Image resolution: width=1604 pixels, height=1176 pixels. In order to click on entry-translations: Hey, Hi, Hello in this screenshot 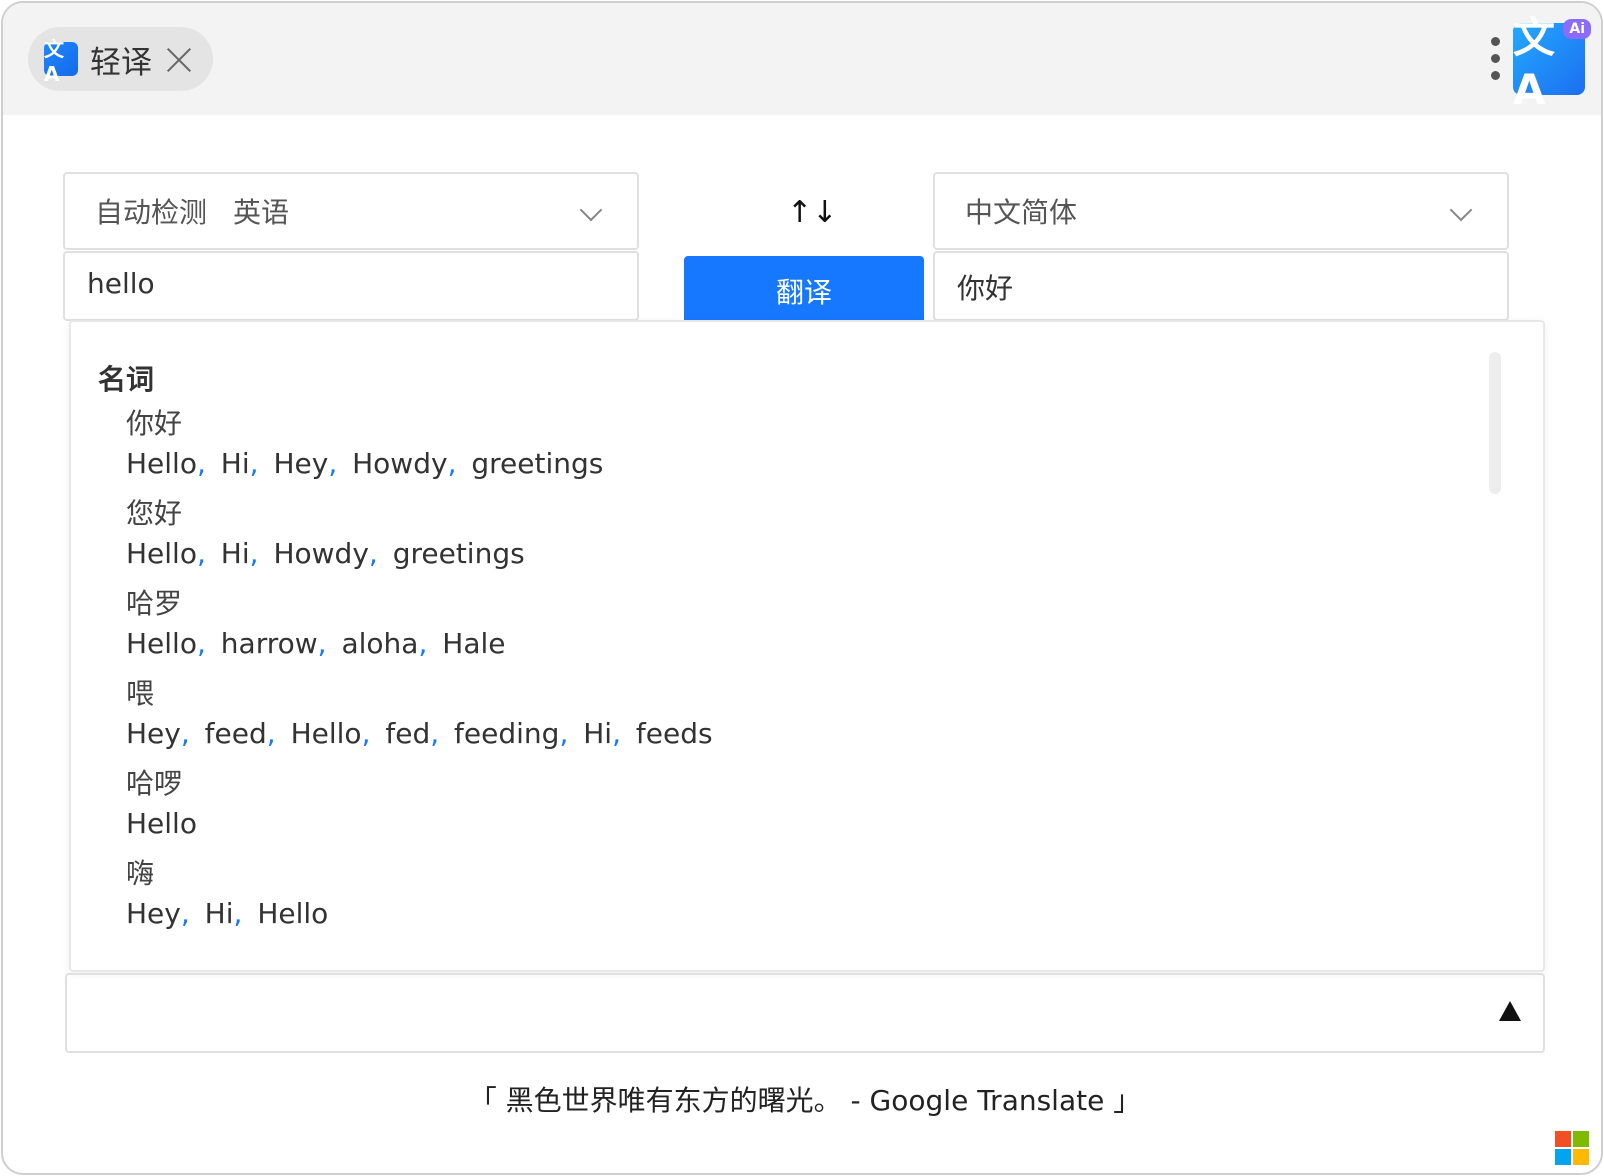, I will do `click(227, 913)`.